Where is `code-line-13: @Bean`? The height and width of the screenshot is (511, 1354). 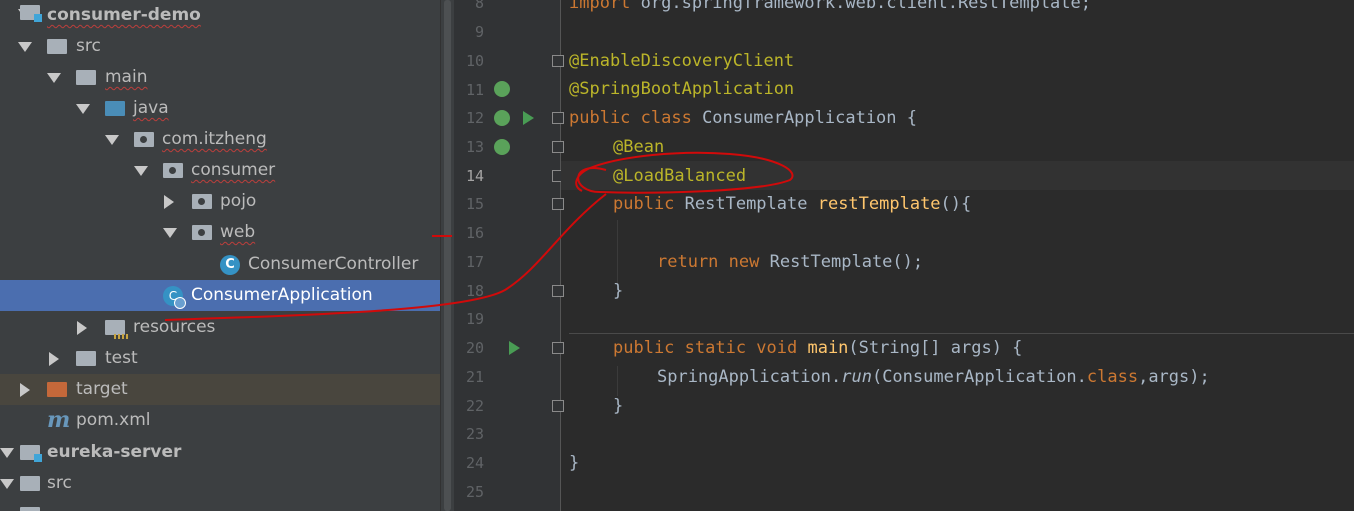 code-line-13: @Bean is located at coordinates (638, 147).